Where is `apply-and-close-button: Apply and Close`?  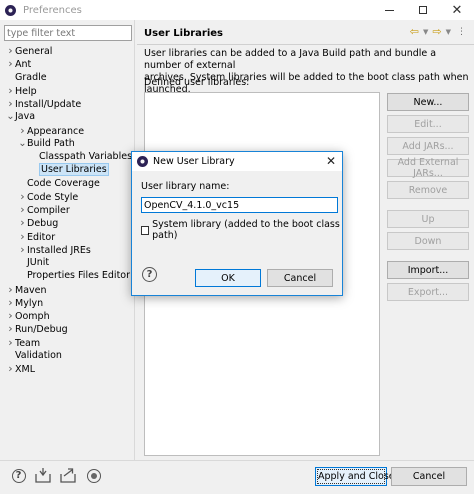 apply-and-close-button: Apply and Close is located at coordinates (355, 476).